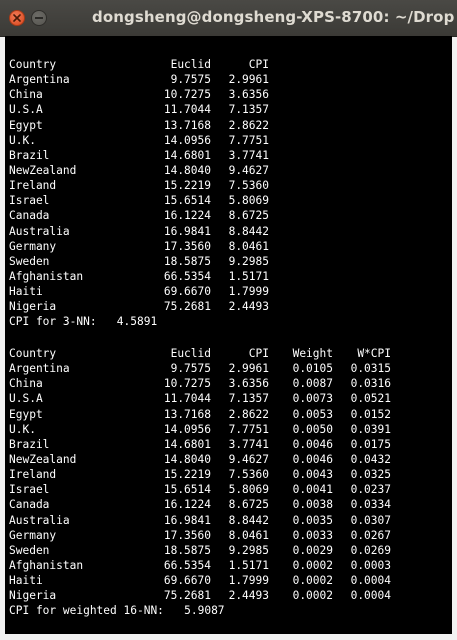 Image resolution: width=457 pixels, height=640 pixels. What do you see at coordinates (248, 384) in the screenshot?
I see `table-cell: 3.6356` at bounding box center [248, 384].